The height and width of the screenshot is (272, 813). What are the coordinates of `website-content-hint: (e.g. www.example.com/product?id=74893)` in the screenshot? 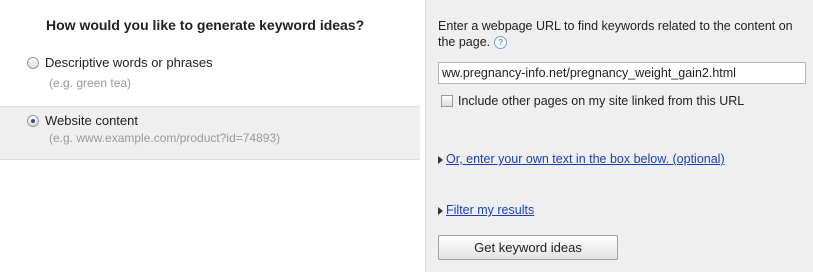 It's located at (165, 138).